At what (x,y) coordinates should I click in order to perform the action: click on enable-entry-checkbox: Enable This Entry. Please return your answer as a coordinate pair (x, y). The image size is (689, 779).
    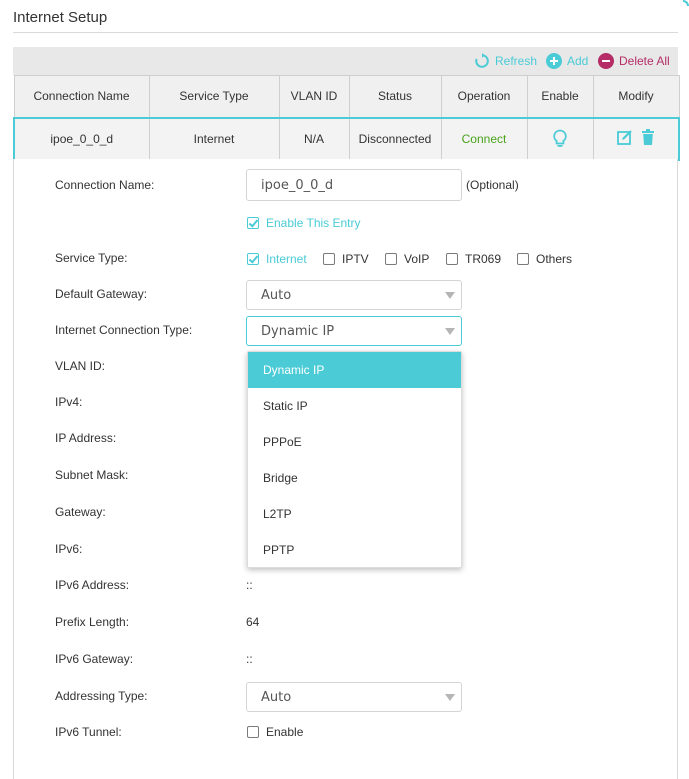
    Looking at the image, I should click on (304, 223).